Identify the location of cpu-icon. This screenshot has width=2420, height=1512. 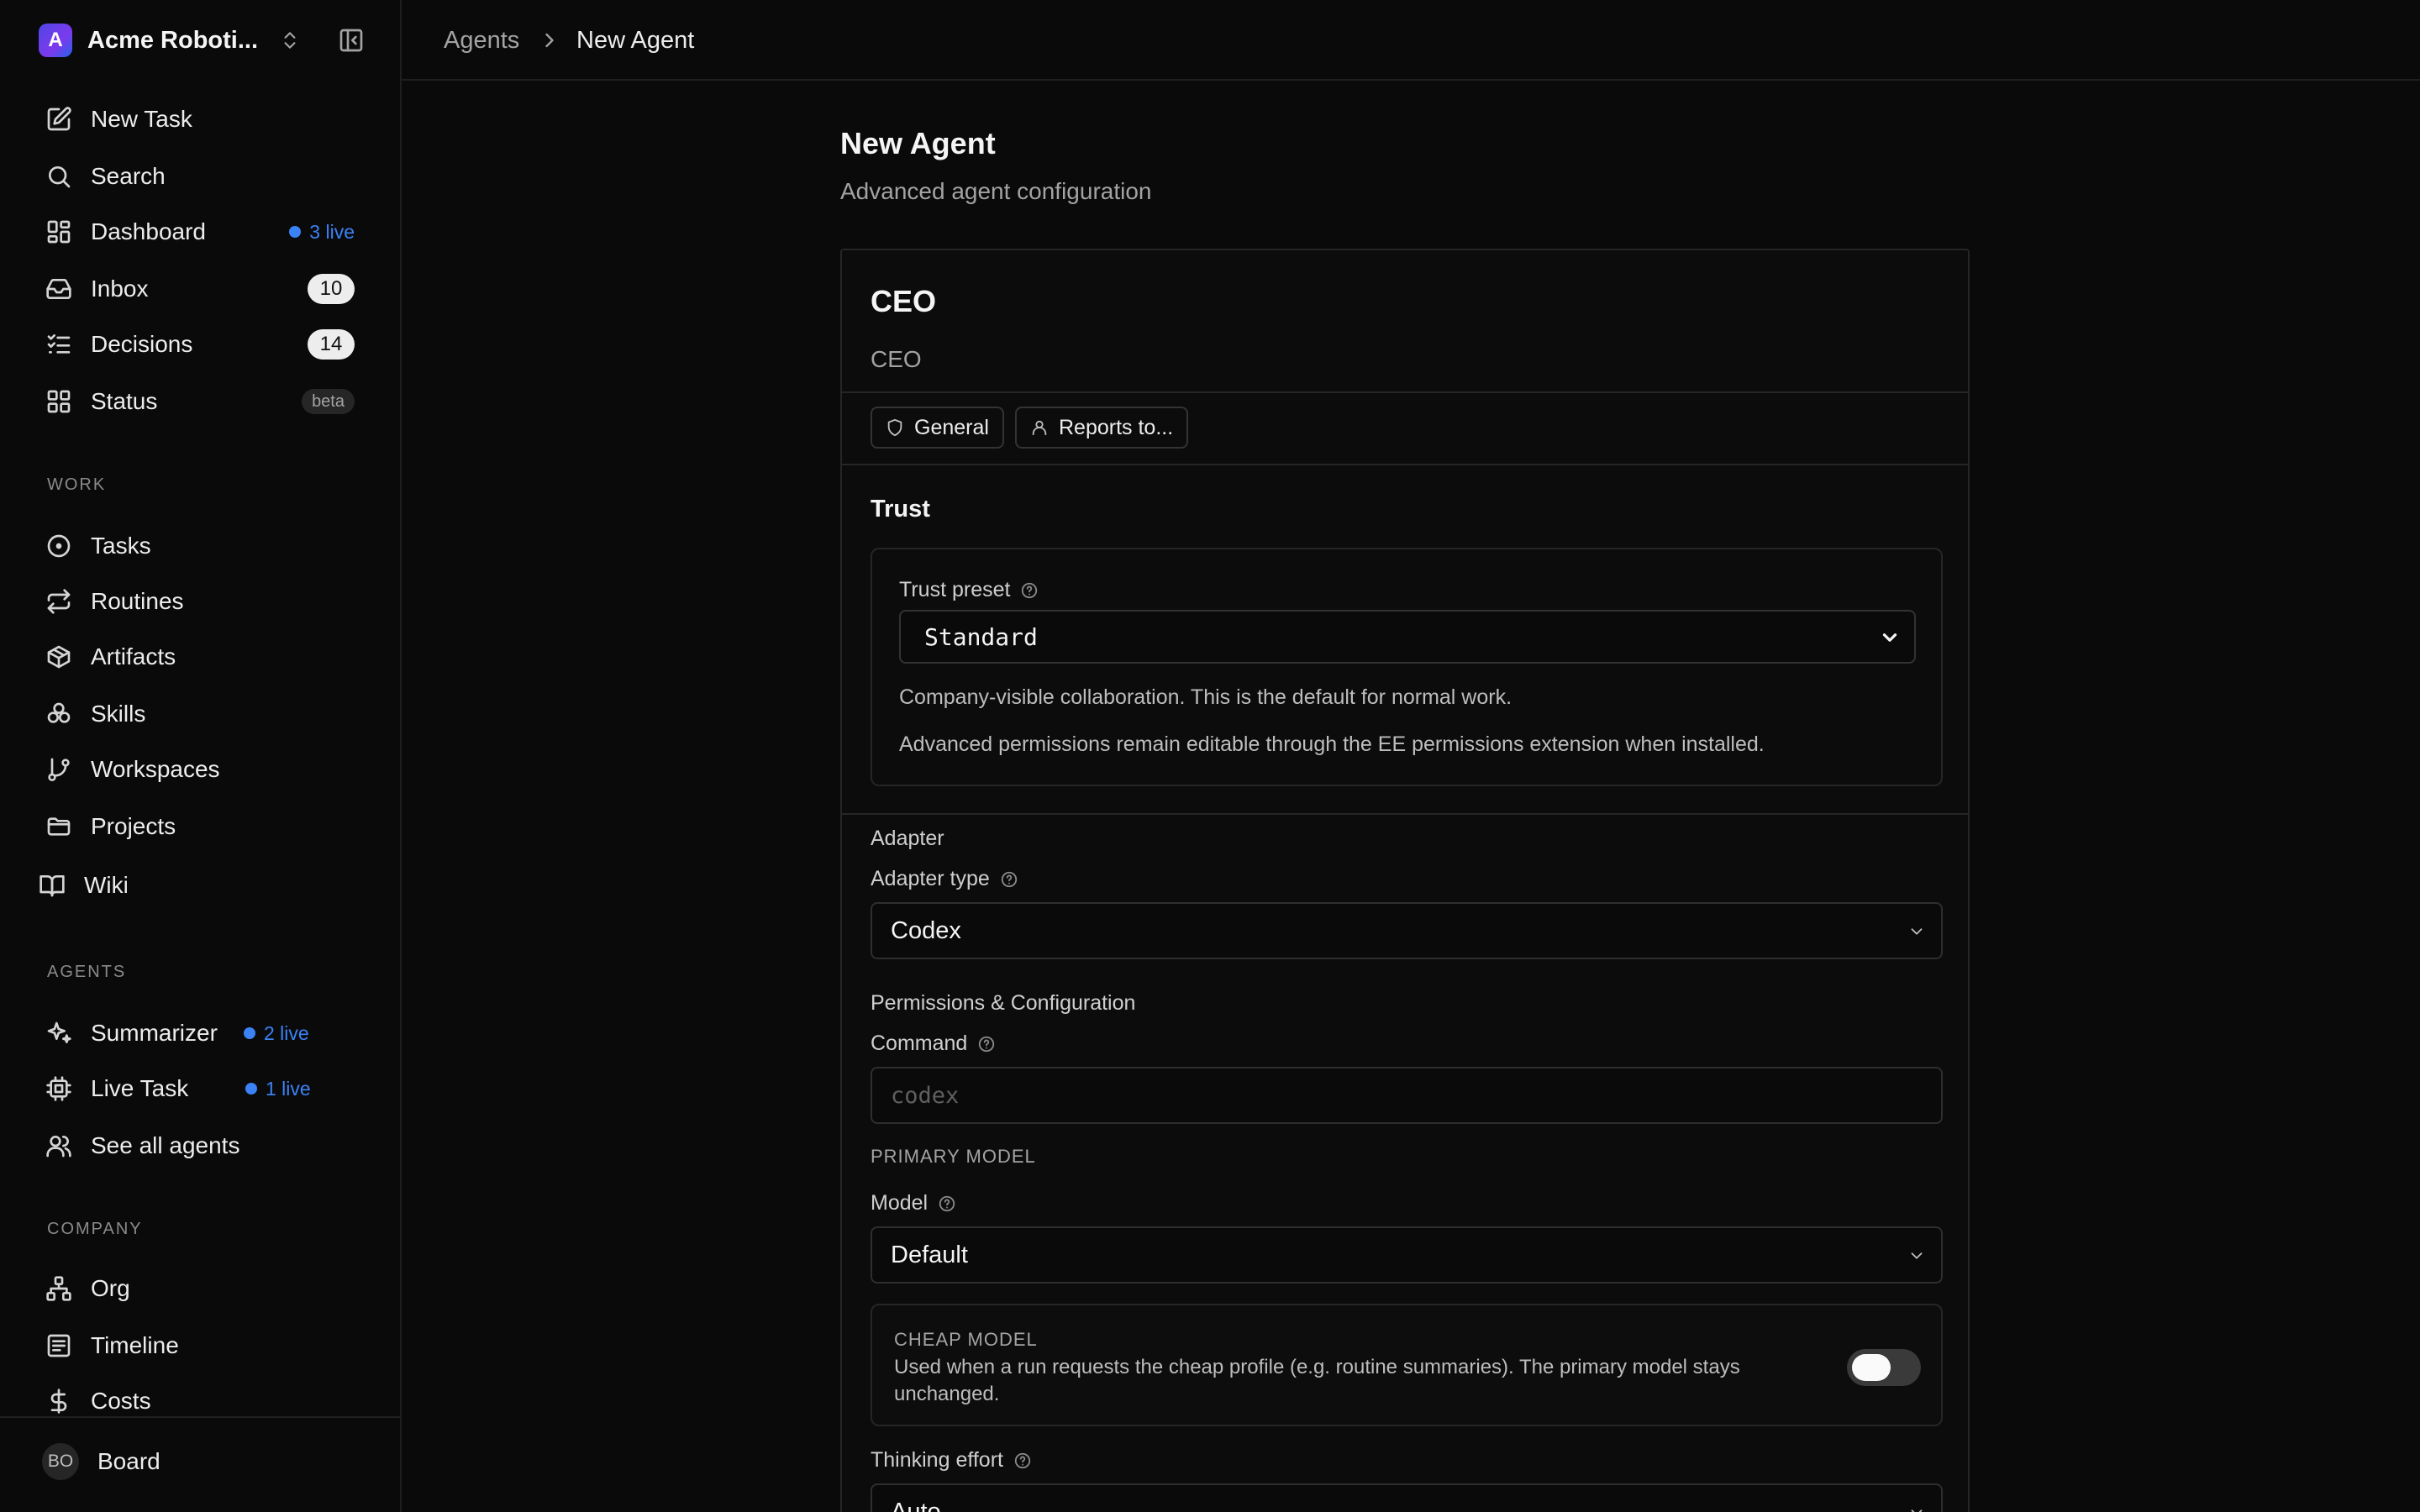
(58, 1088).